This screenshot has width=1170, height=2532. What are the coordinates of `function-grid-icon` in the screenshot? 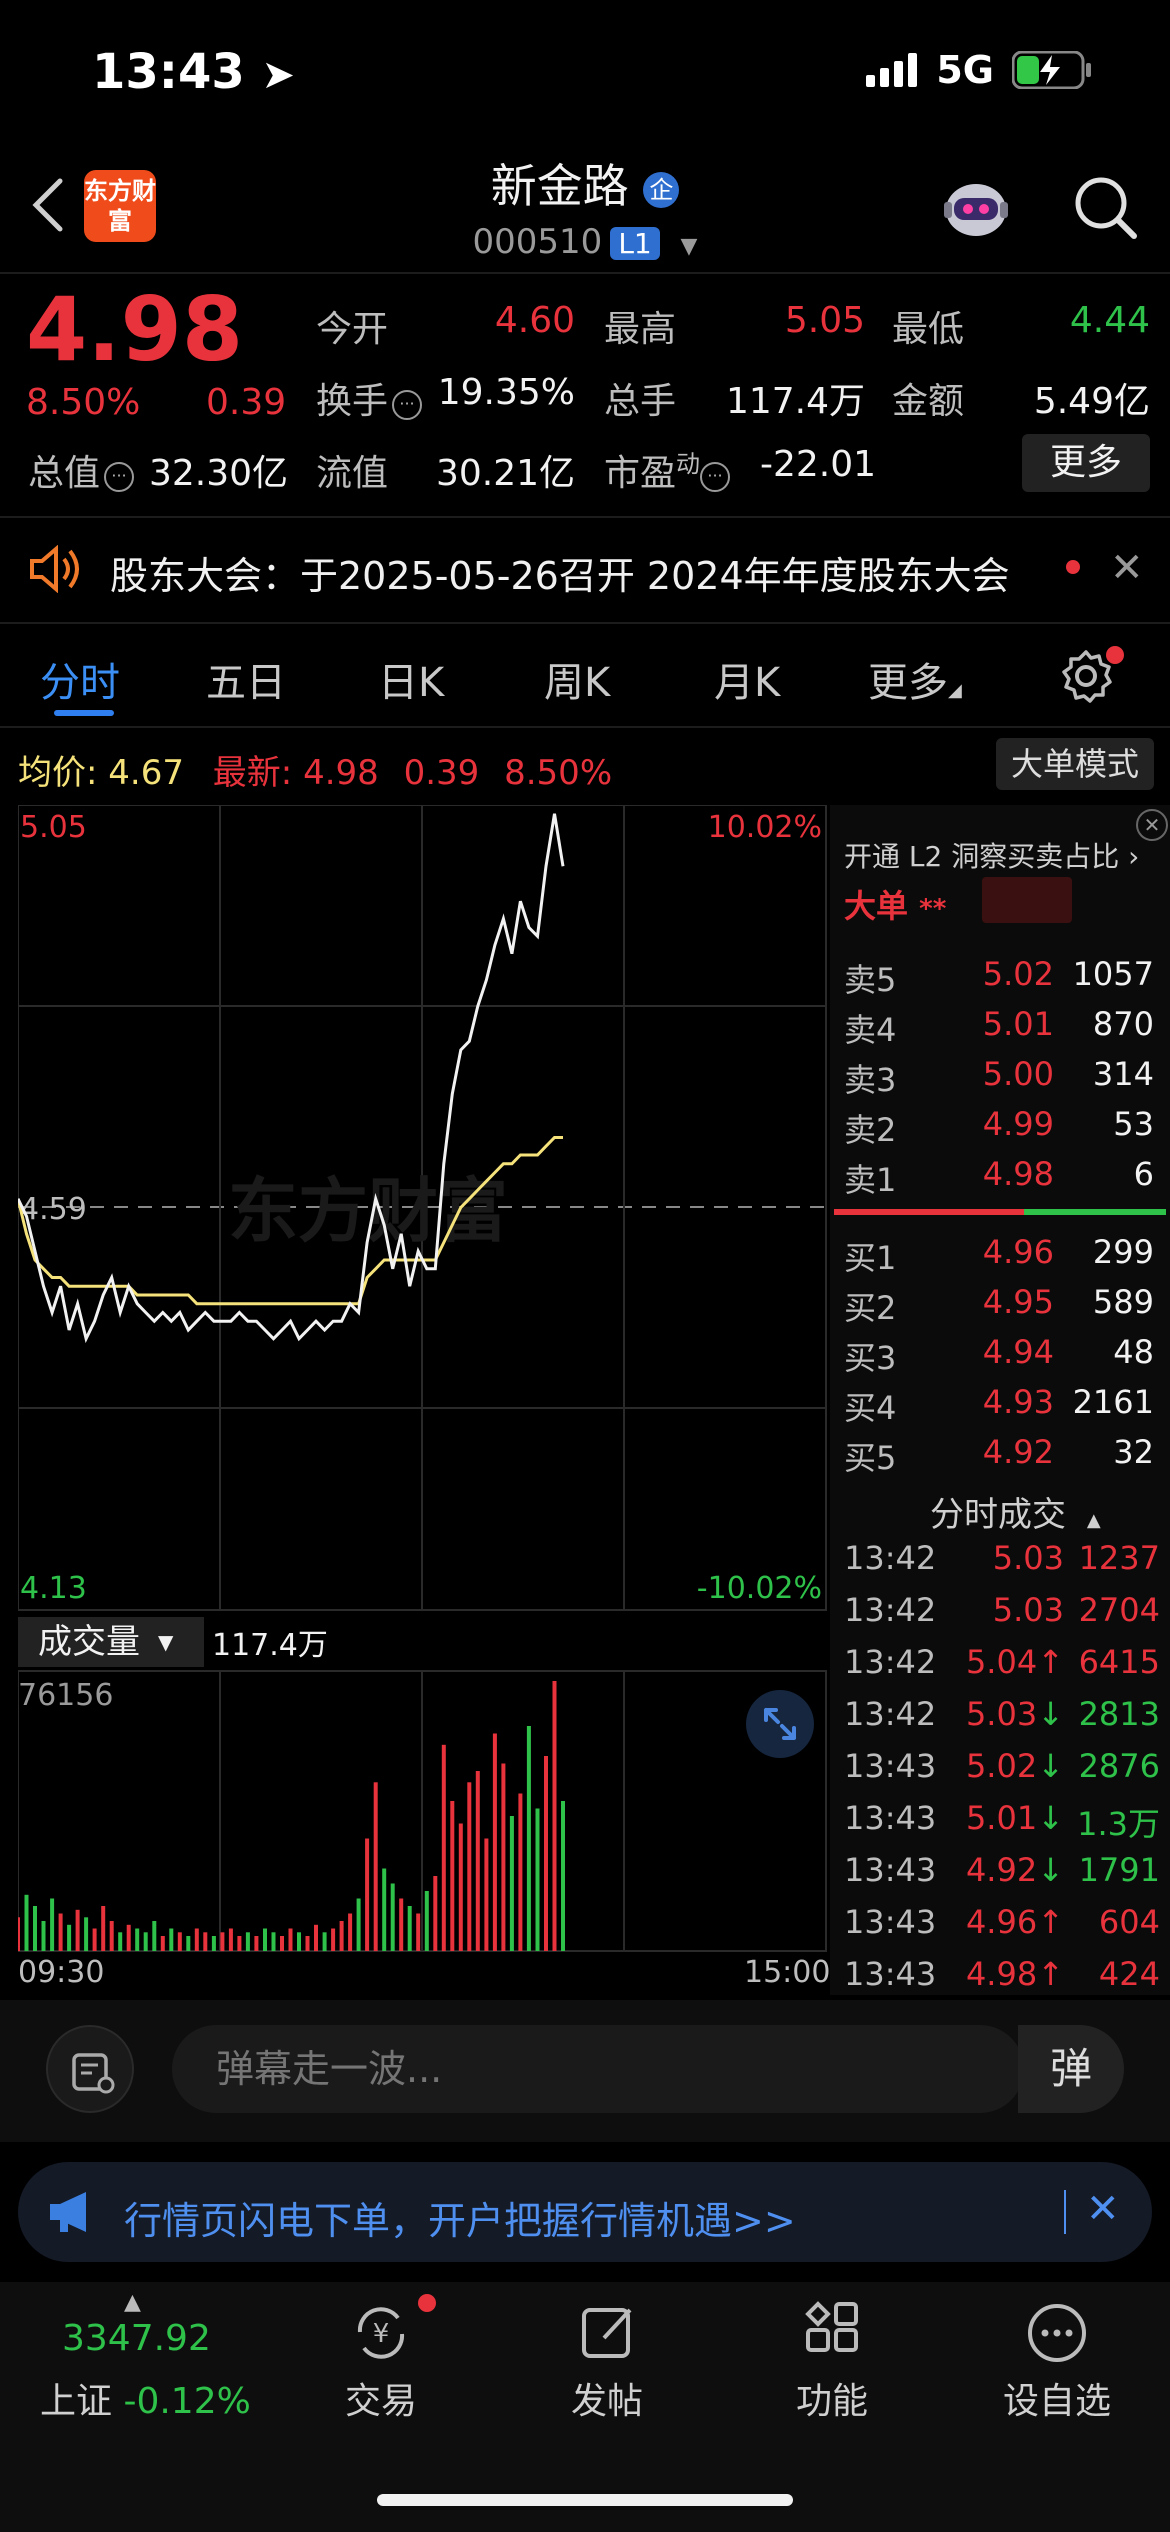 It's located at (833, 2333).